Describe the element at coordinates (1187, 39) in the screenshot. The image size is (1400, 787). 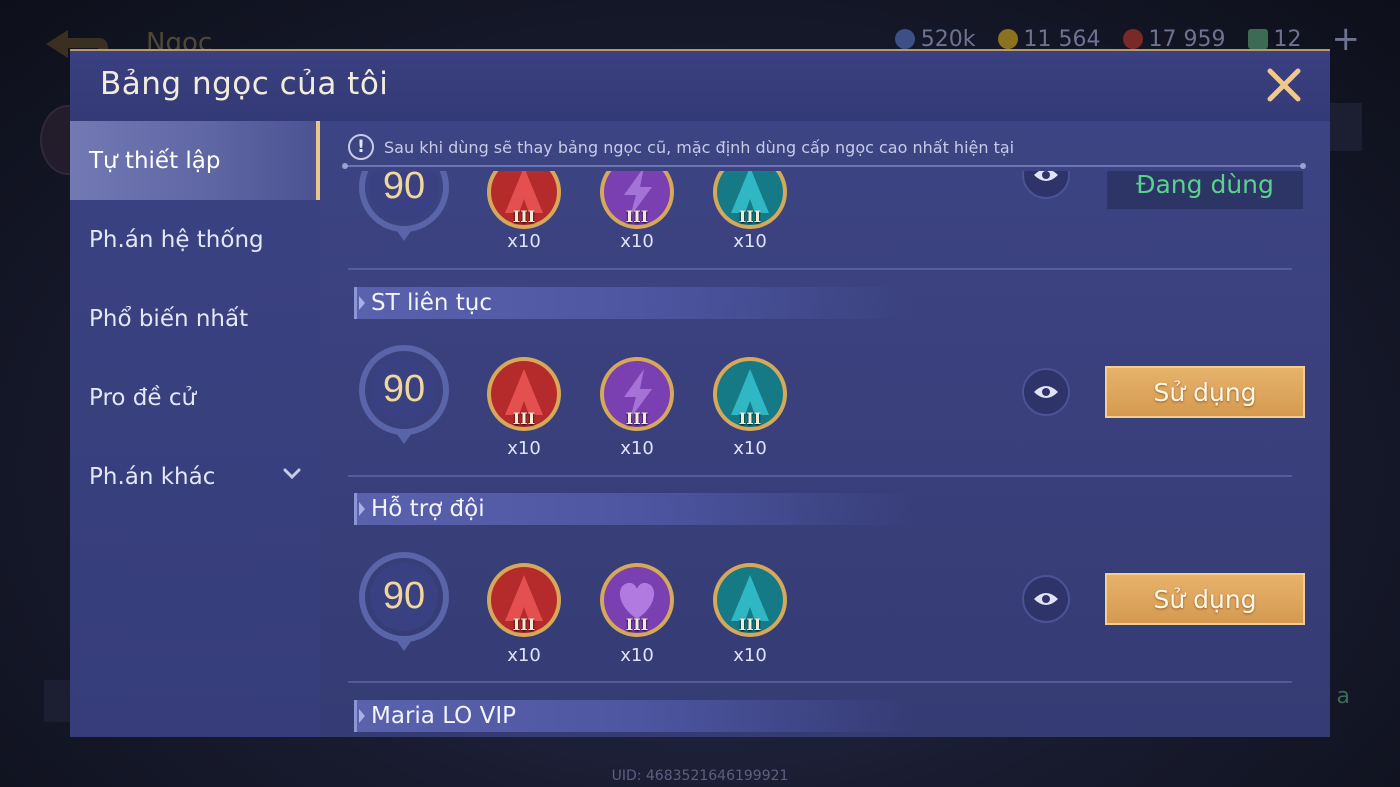
I see `resource-value: 17 959` at that location.